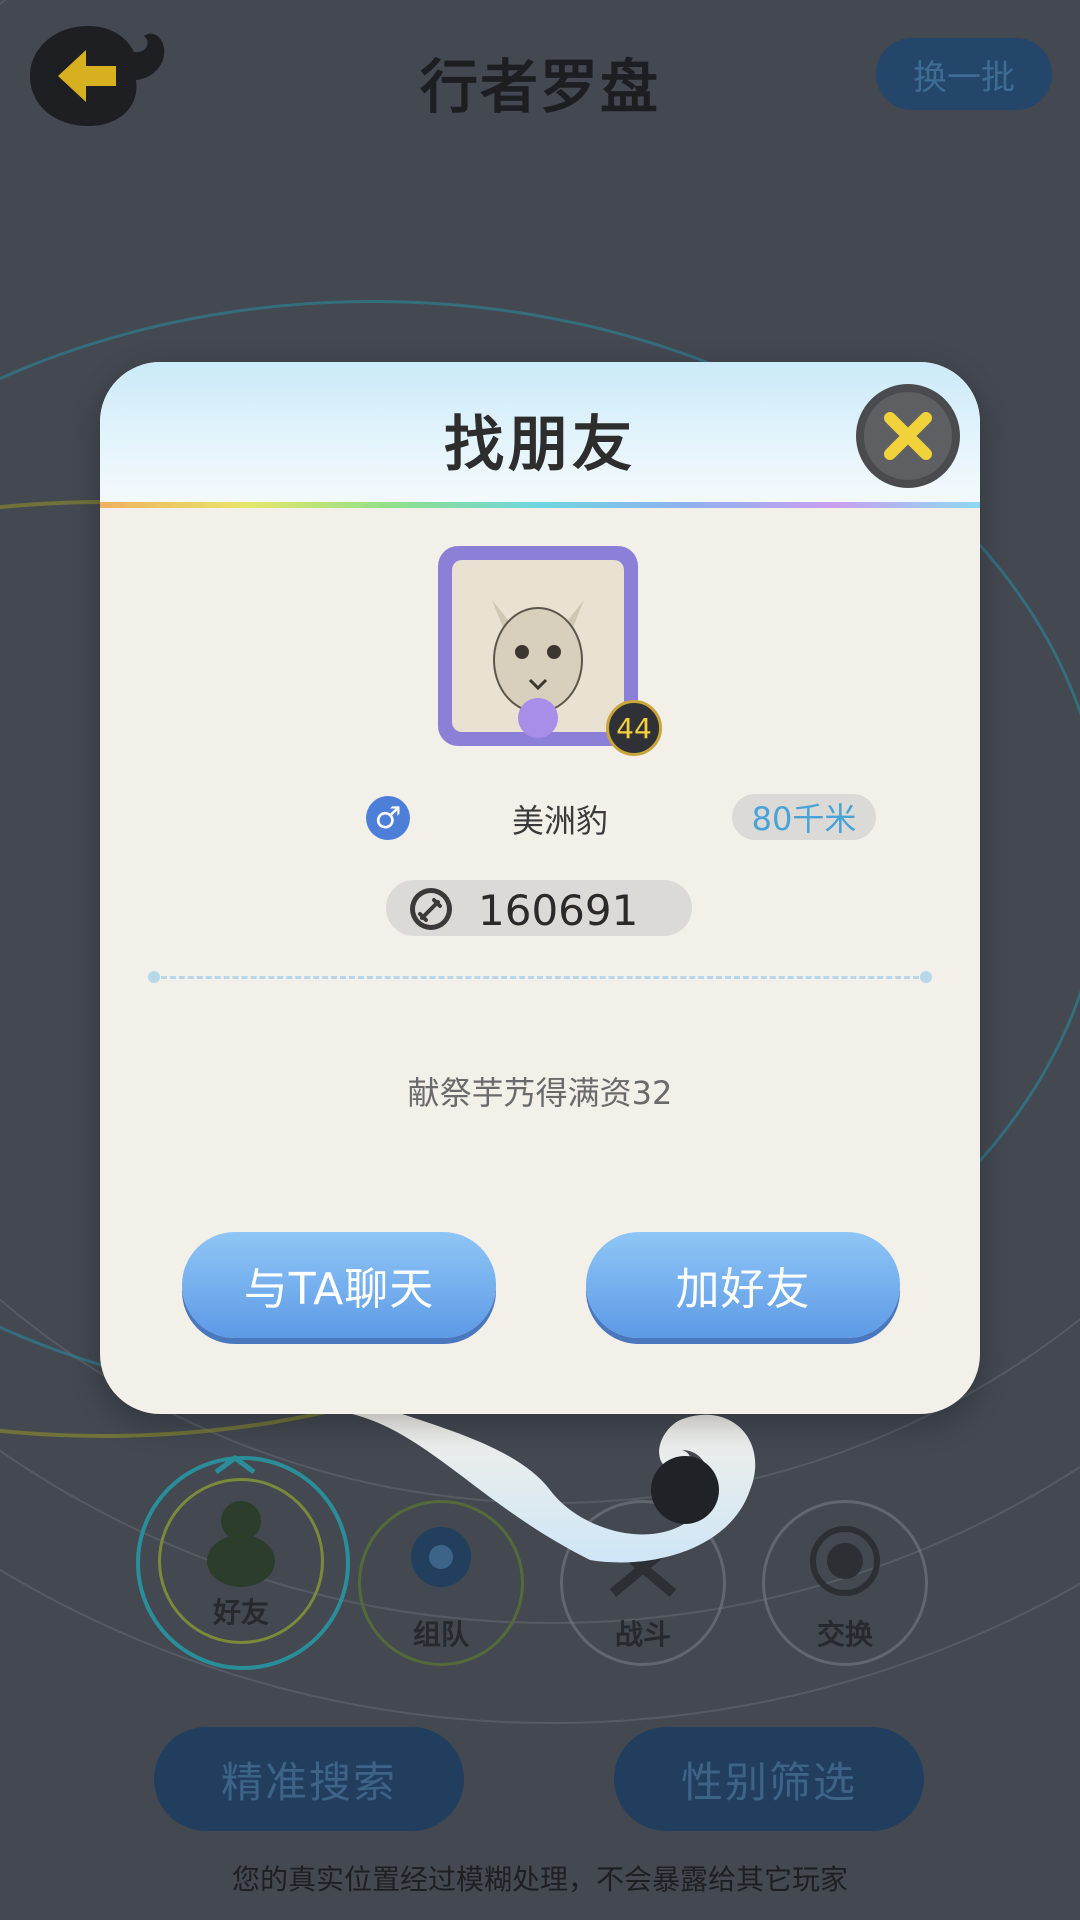 The height and width of the screenshot is (1920, 1080). Describe the element at coordinates (540, 977) in the screenshot. I see `divider` at that location.